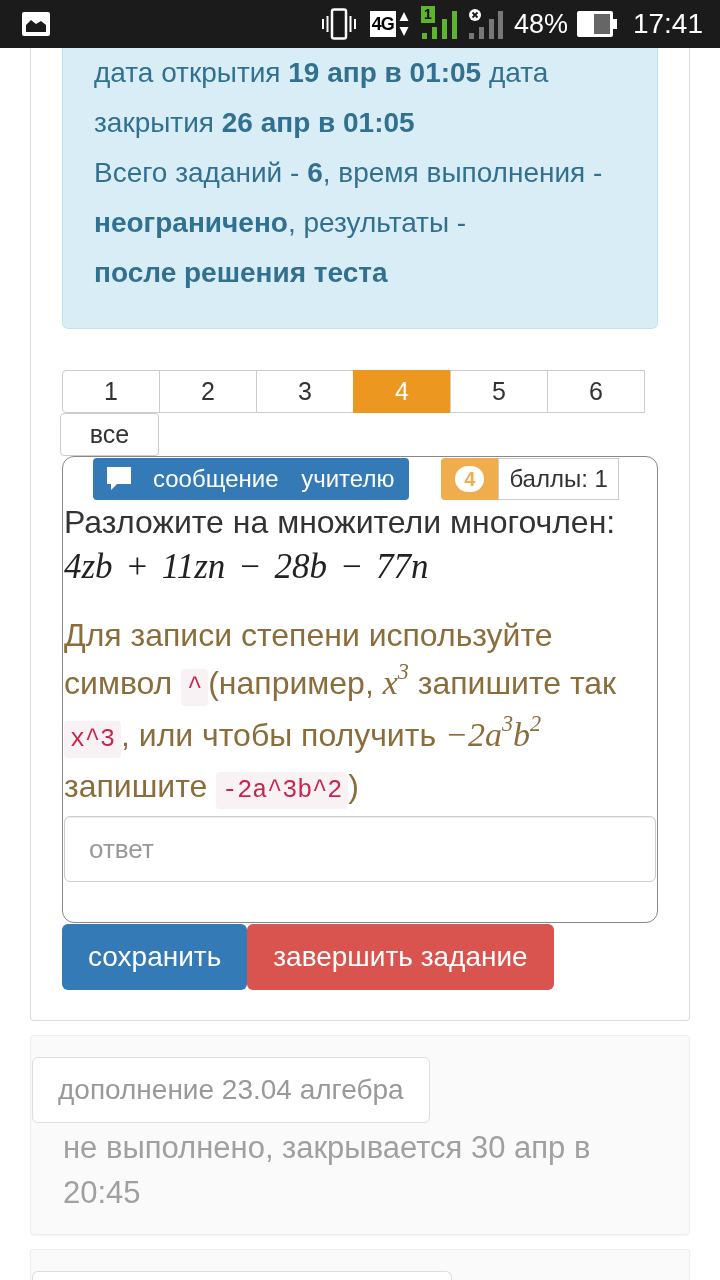  What do you see at coordinates (251, 479) in the screenshot?
I see `message-teacher-button: сообщение учителю` at bounding box center [251, 479].